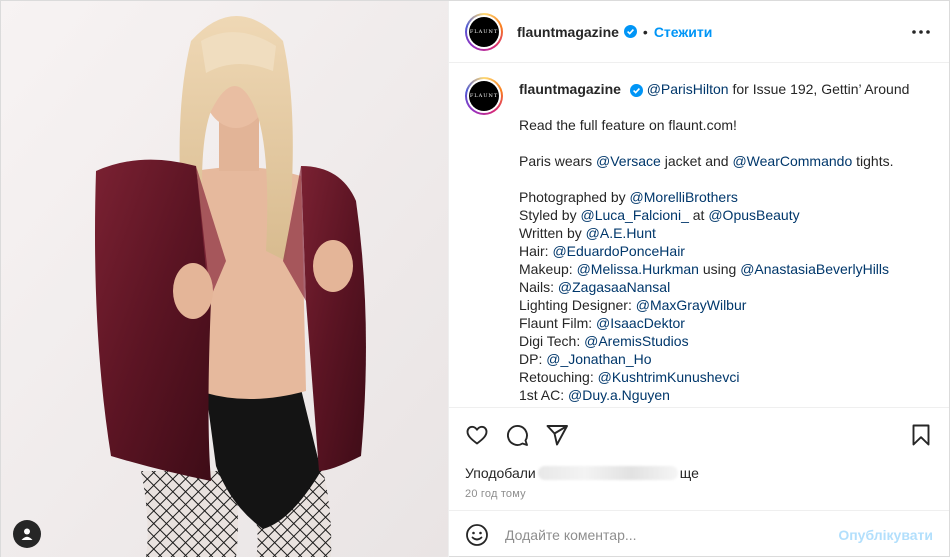 The height and width of the screenshot is (557, 950). Describe the element at coordinates (628, 161) in the screenshot. I see `mention-link: @Versace` at that location.